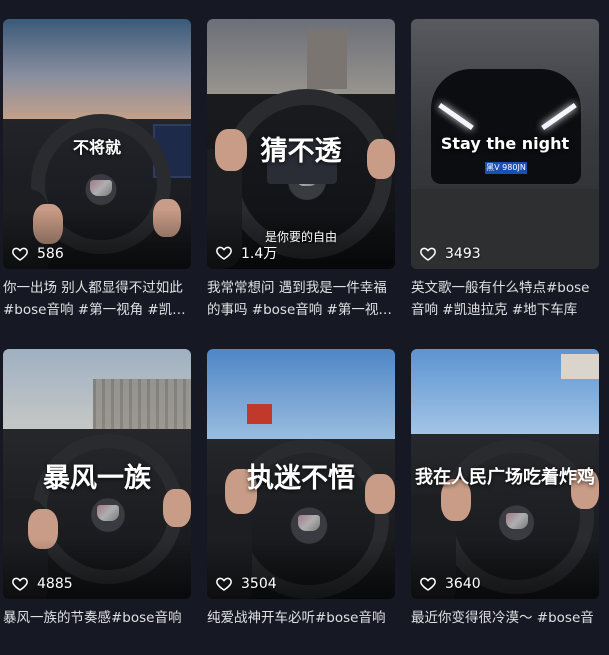  I want to click on video-overlay-text: 我在人民广场吃着炸鸡, so click(505, 477).